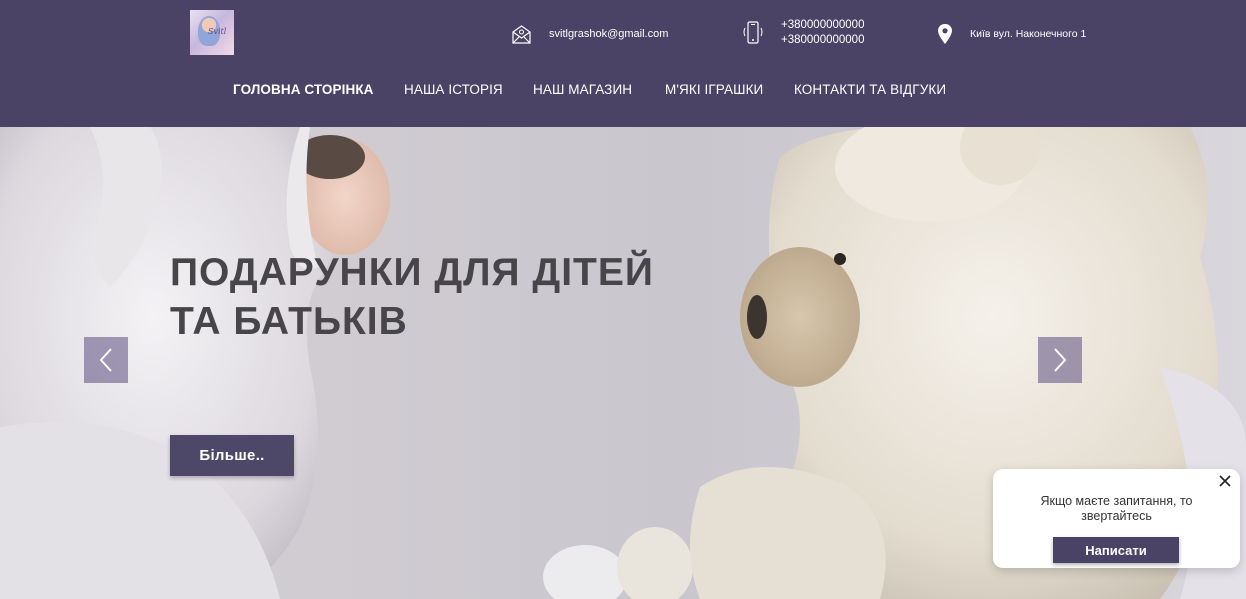  Describe the element at coordinates (945, 34) in the screenshot. I see `map-pin-icon` at that location.